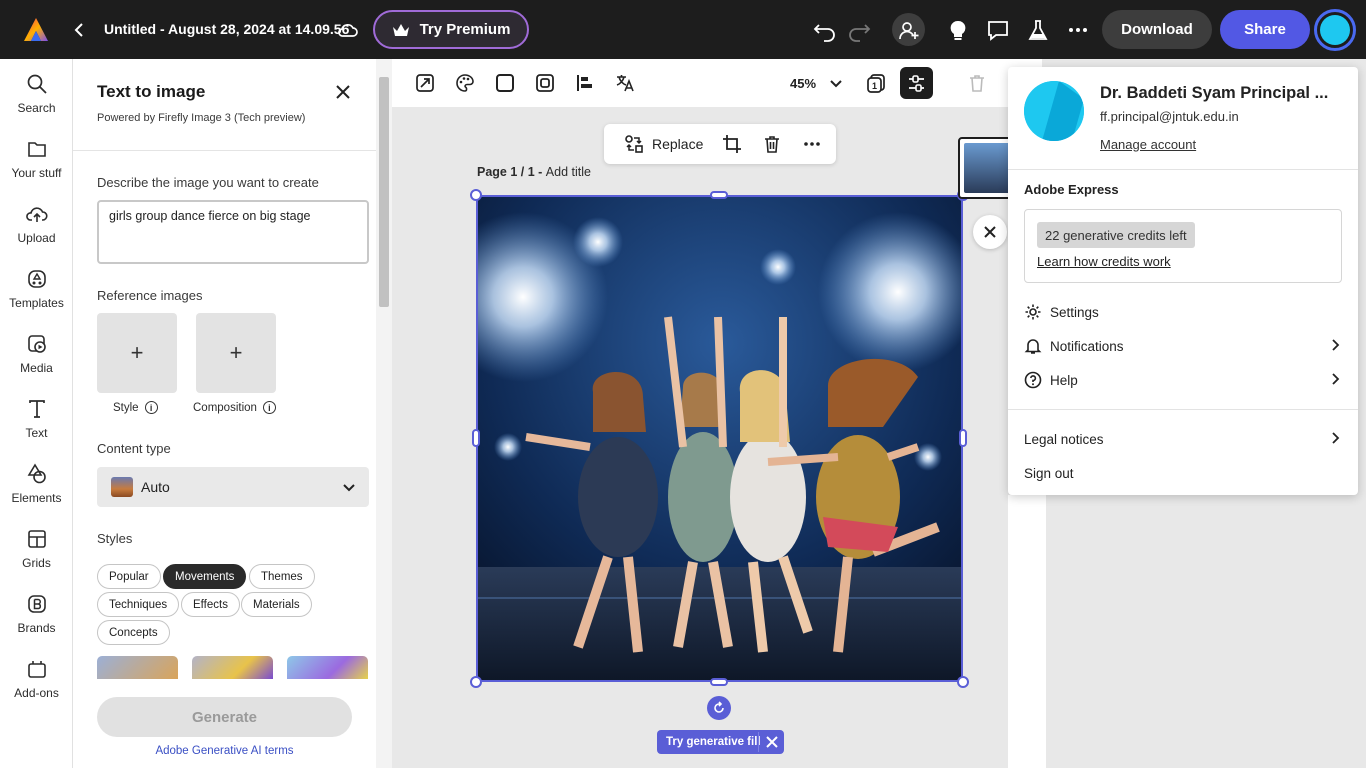 This screenshot has width=1366, height=768. What do you see at coordinates (36, 433) in the screenshot?
I see `nav-text-label: Text` at bounding box center [36, 433].